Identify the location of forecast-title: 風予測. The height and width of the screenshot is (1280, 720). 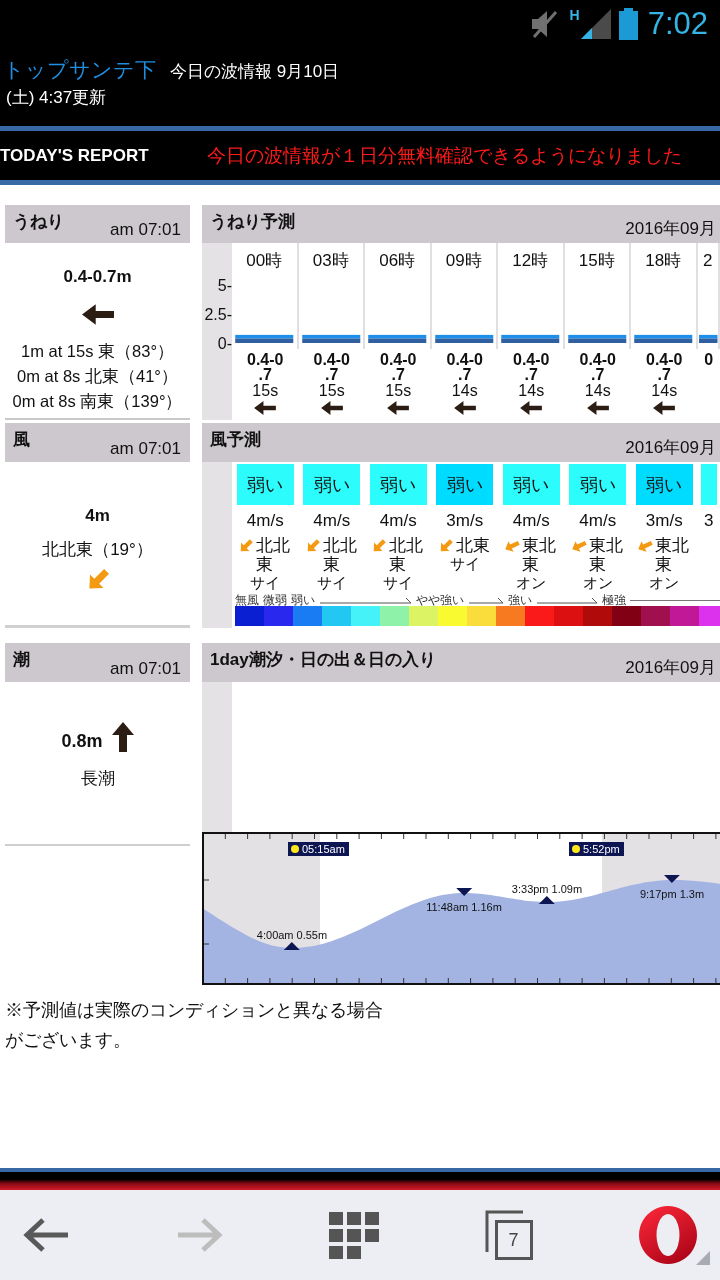
(235, 440).